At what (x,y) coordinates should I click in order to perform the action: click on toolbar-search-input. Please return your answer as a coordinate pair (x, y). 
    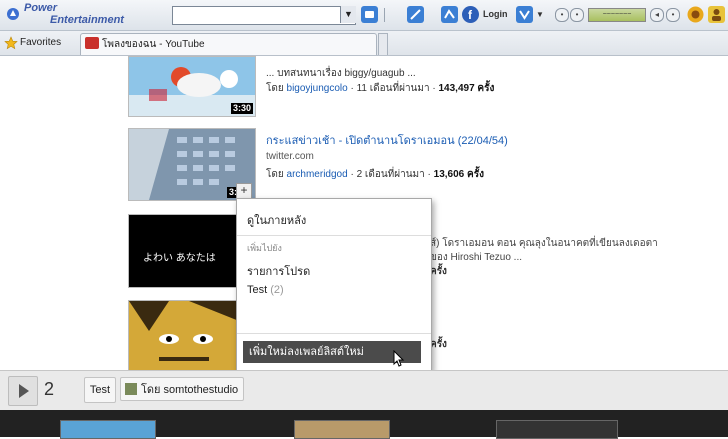
    Looking at the image, I should click on (264, 15).